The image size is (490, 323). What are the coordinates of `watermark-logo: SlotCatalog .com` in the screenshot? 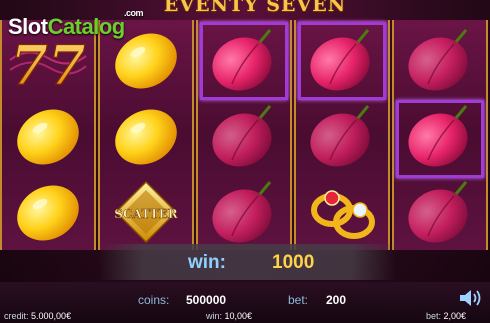 It's located at (76, 25).